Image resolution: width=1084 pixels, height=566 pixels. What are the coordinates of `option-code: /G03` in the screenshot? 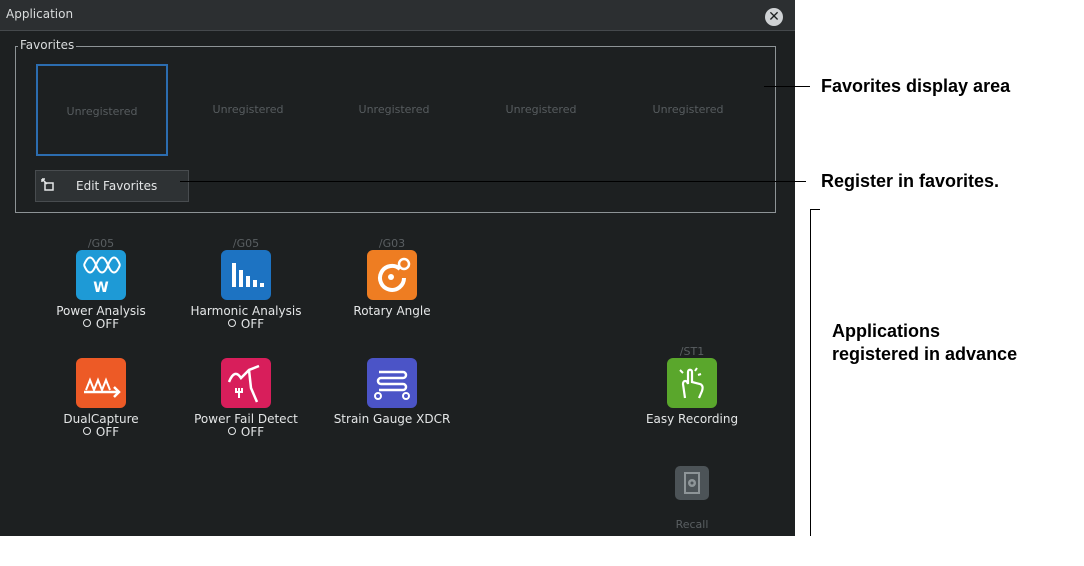 It's located at (392, 243).